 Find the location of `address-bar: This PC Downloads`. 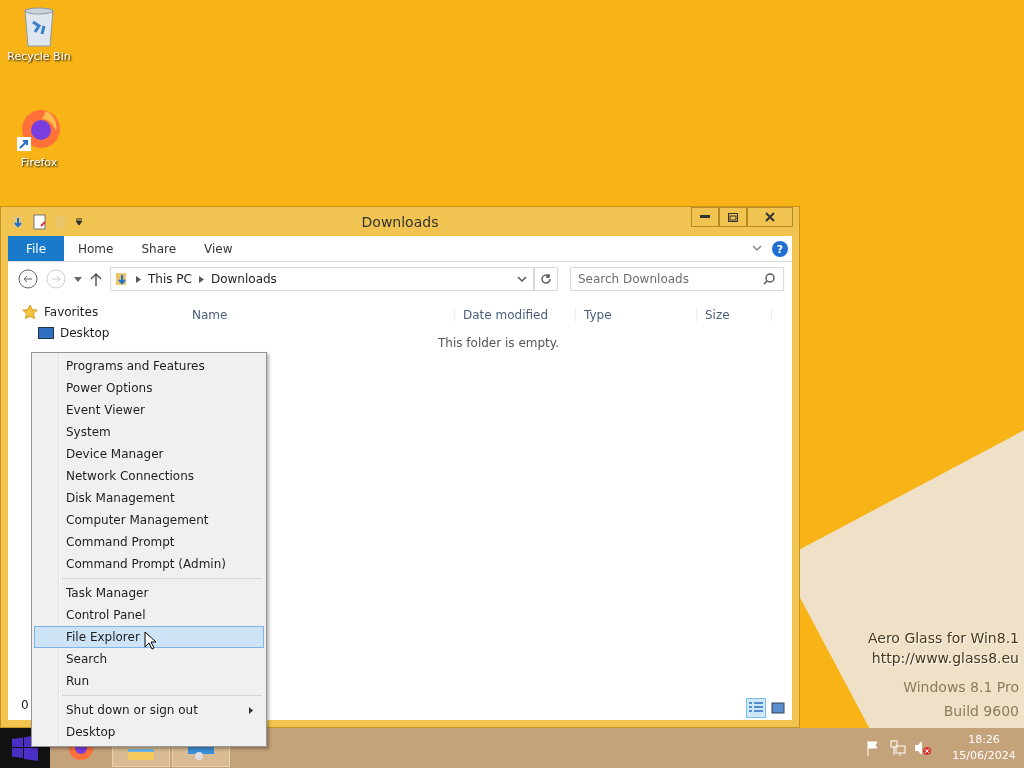

address-bar: This PC Downloads is located at coordinates (322, 279).